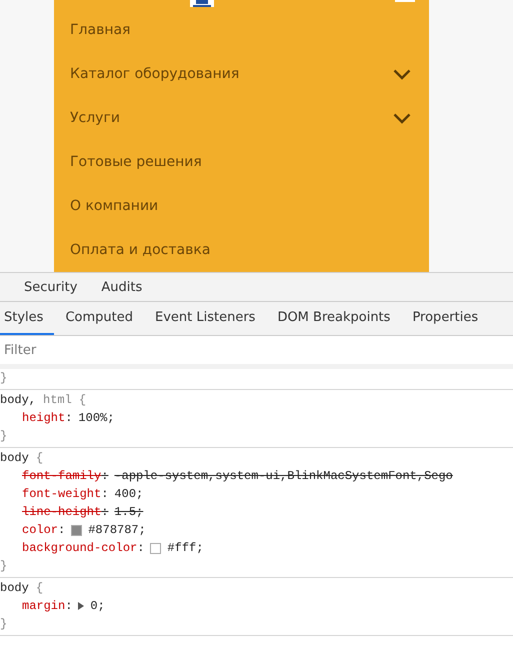 The width and height of the screenshot is (513, 672). Describe the element at coordinates (80, 548) in the screenshot. I see `css-property: background-color` at that location.